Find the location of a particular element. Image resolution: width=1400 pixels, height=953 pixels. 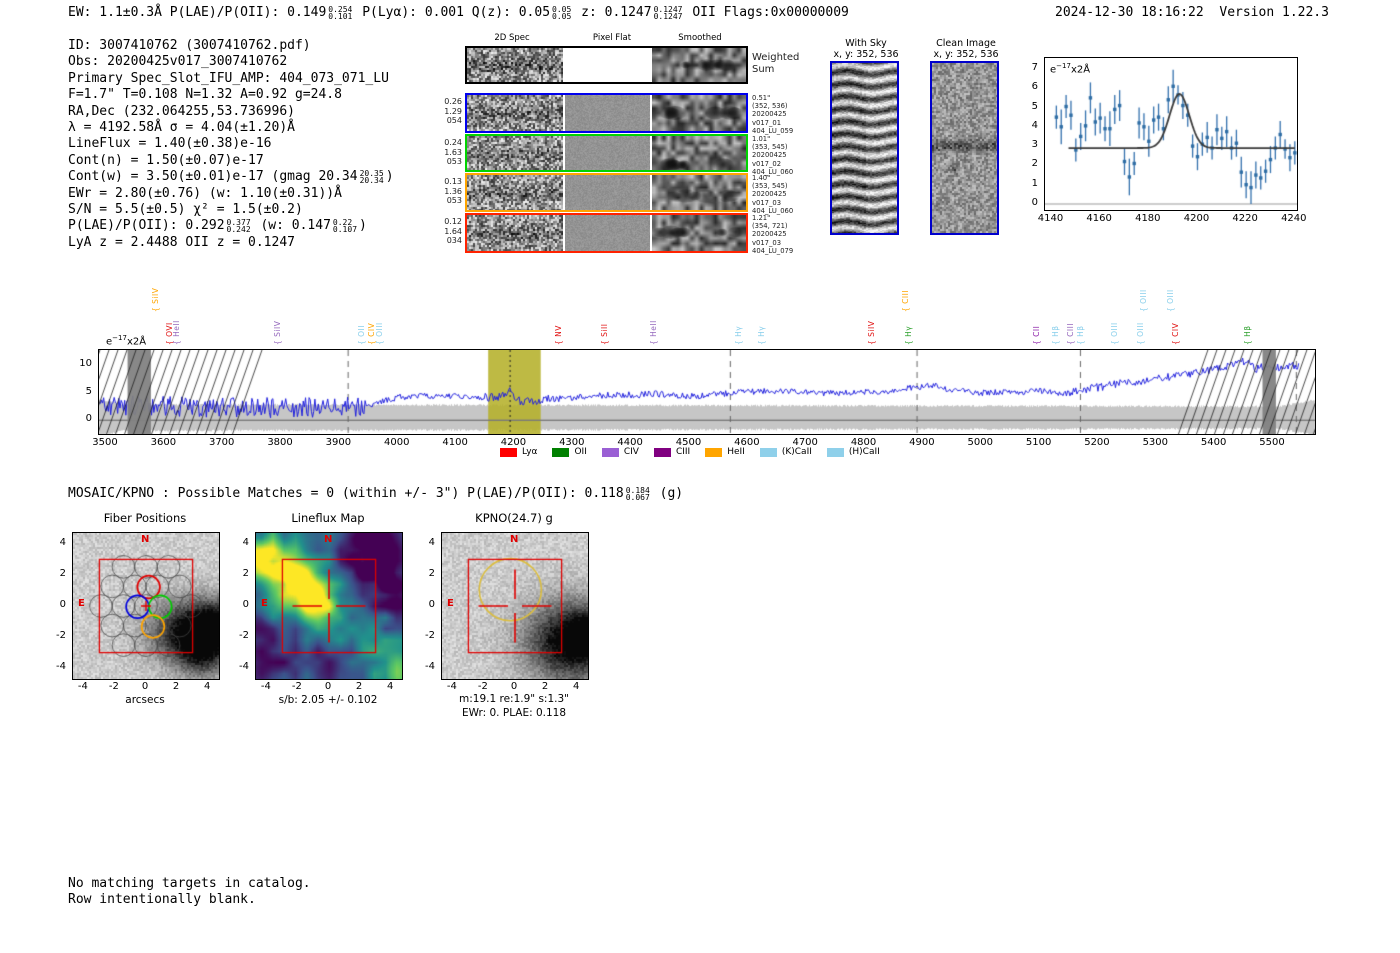

footer-note: No matching targets in catalog. is located at coordinates (189, 883).